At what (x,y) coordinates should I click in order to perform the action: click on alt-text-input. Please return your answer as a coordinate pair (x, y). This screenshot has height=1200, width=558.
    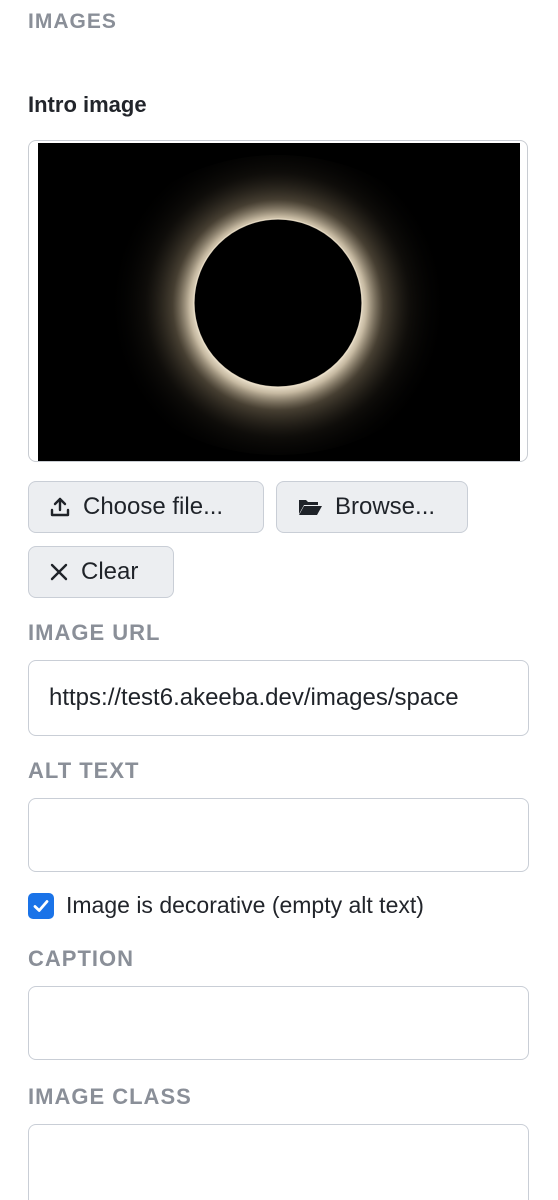
    Looking at the image, I should click on (278, 835).